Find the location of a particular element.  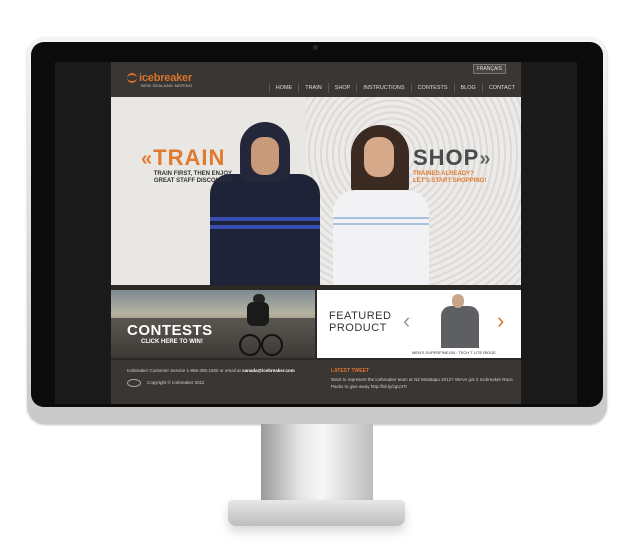

train-sub-line: TRAIN FIRST, THEN ENJOY is located at coordinates (192, 174).